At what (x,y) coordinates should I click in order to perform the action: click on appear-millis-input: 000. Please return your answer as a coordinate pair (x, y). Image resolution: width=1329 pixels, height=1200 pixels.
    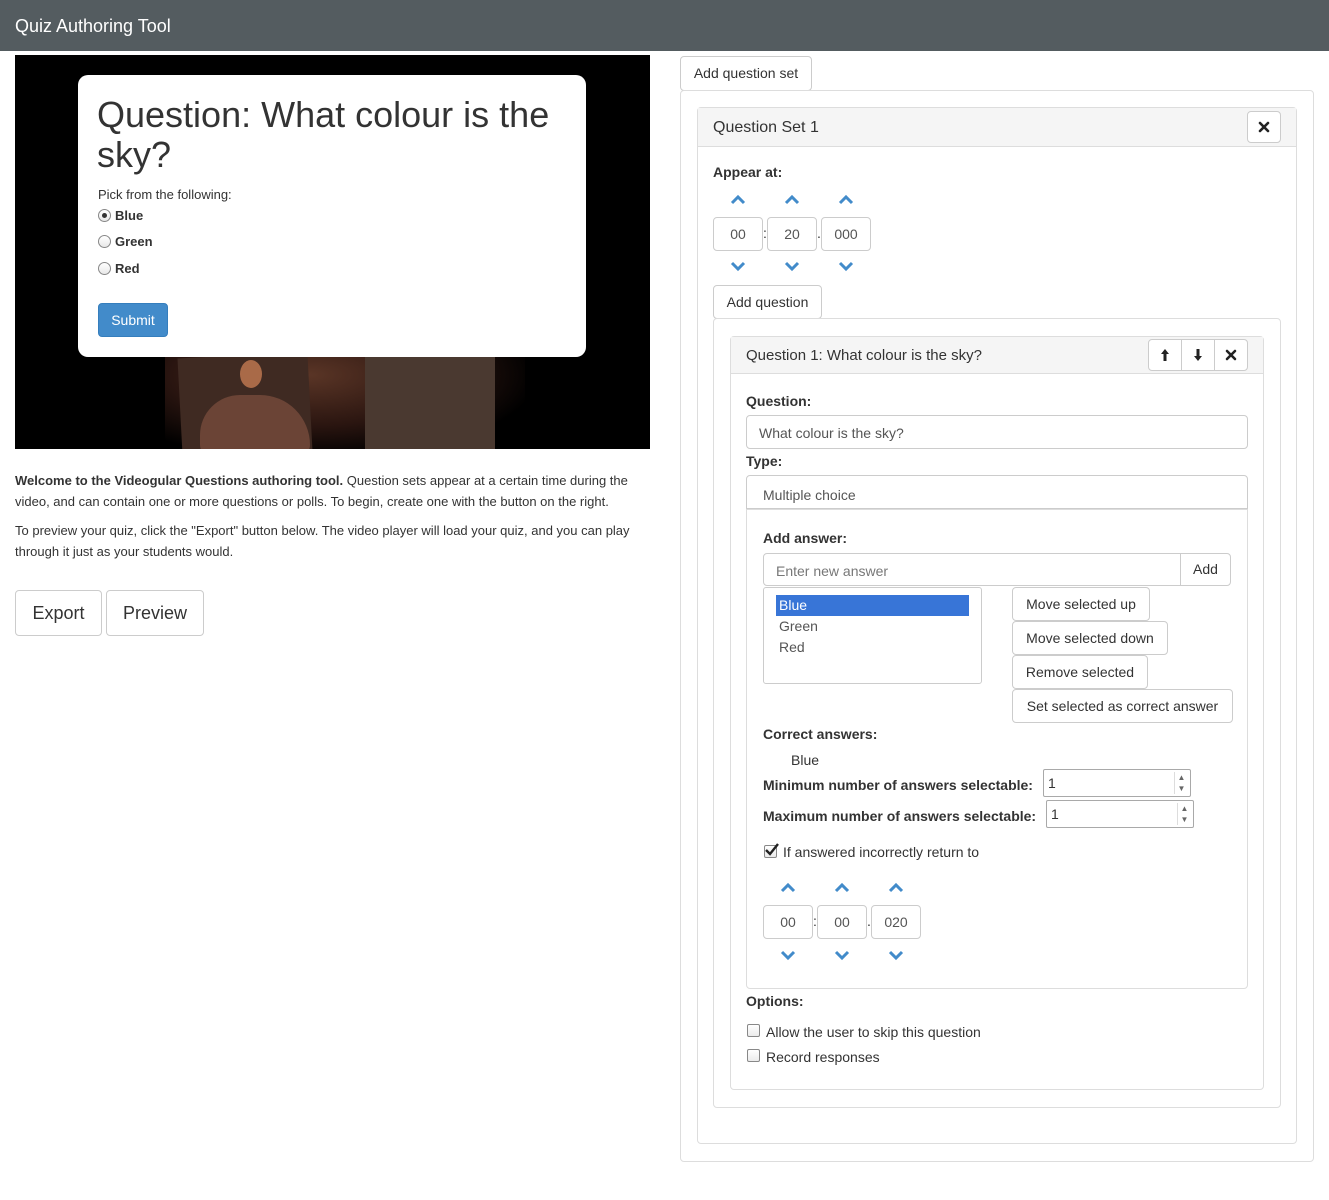
    Looking at the image, I should click on (846, 234).